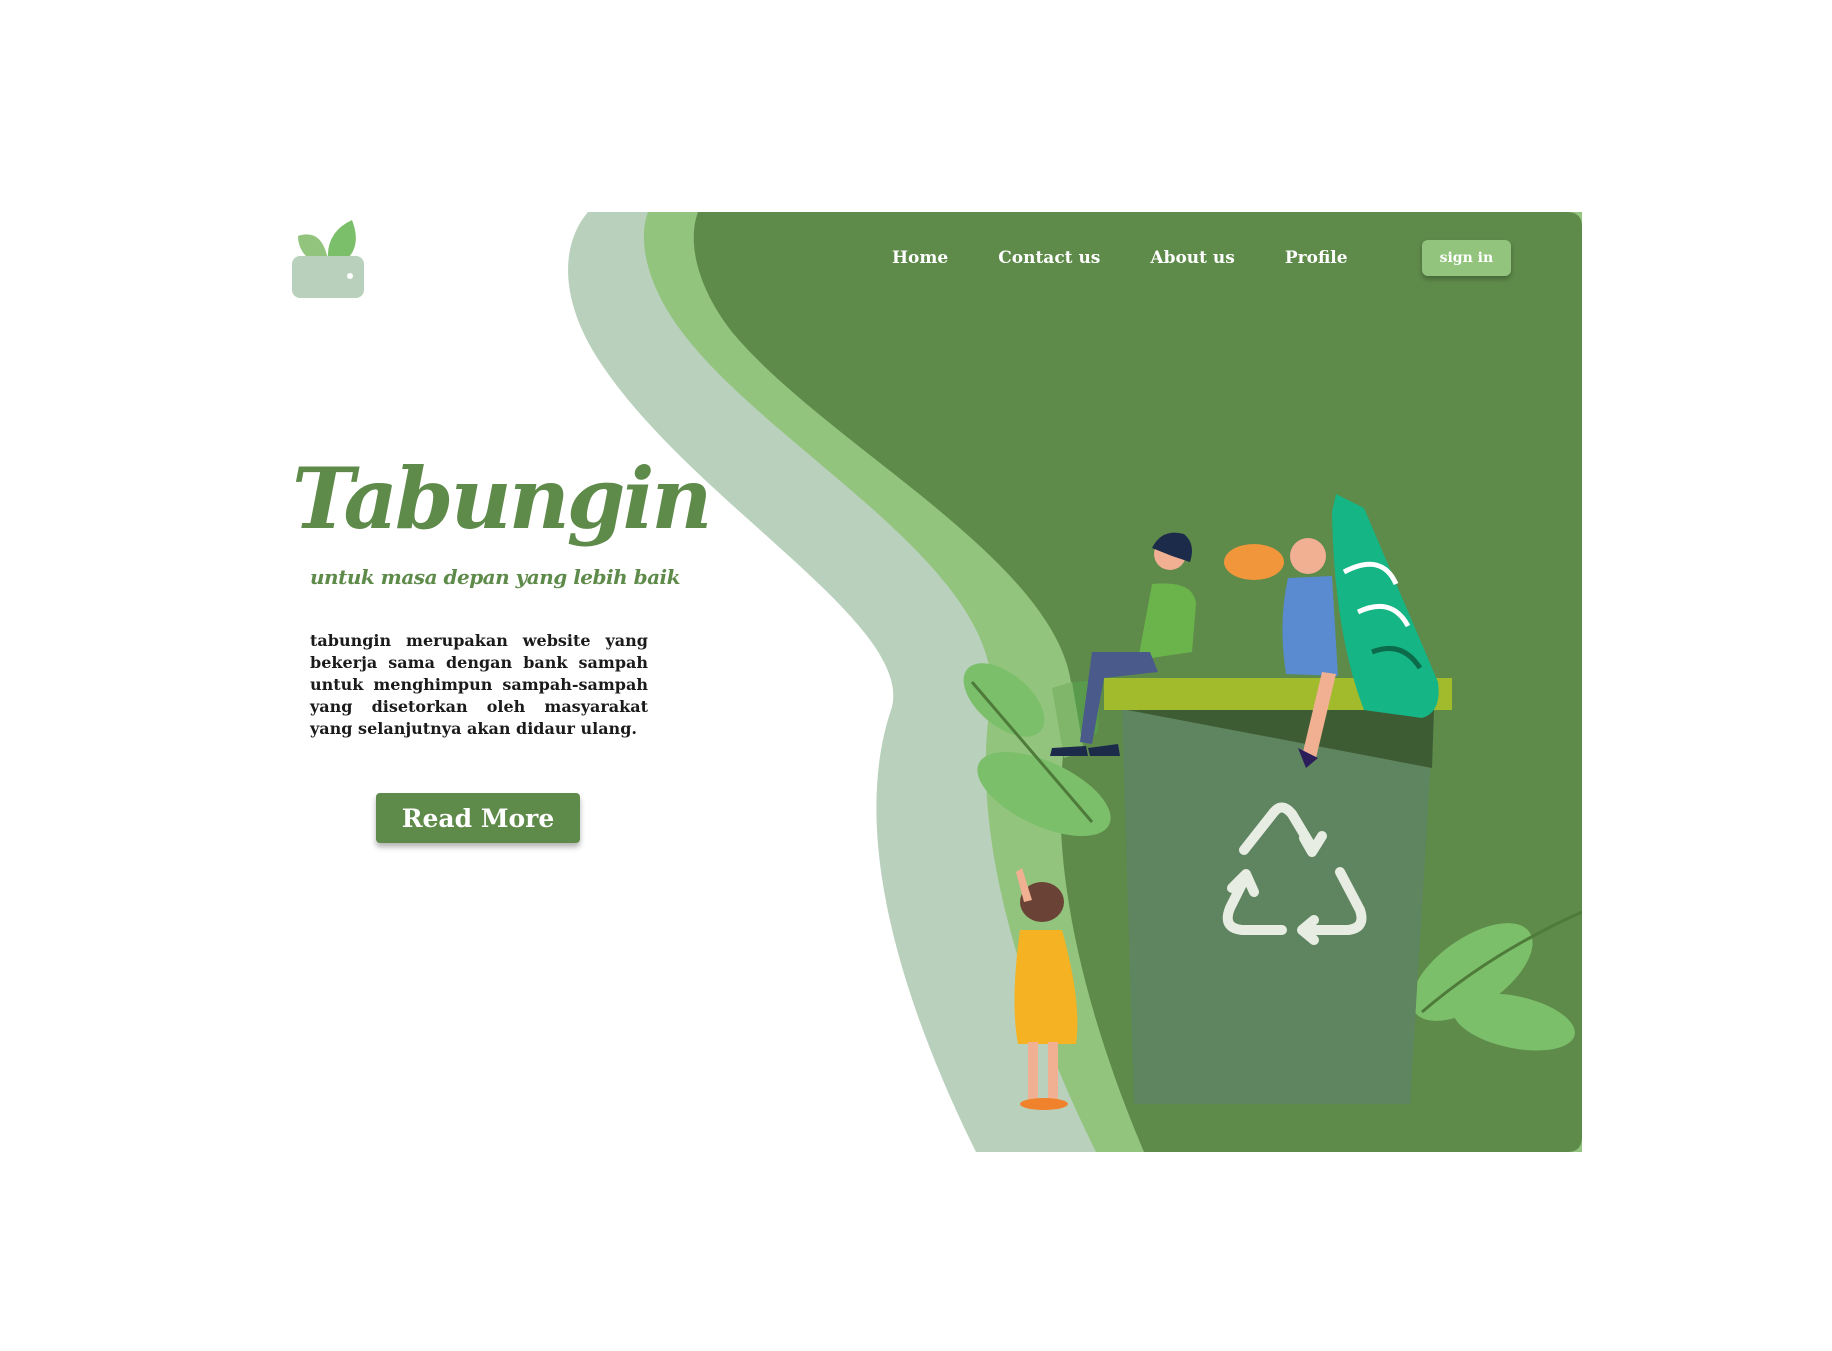 This screenshot has width=1832, height=1351. I want to click on nav-profile: Profile, so click(1316, 258).